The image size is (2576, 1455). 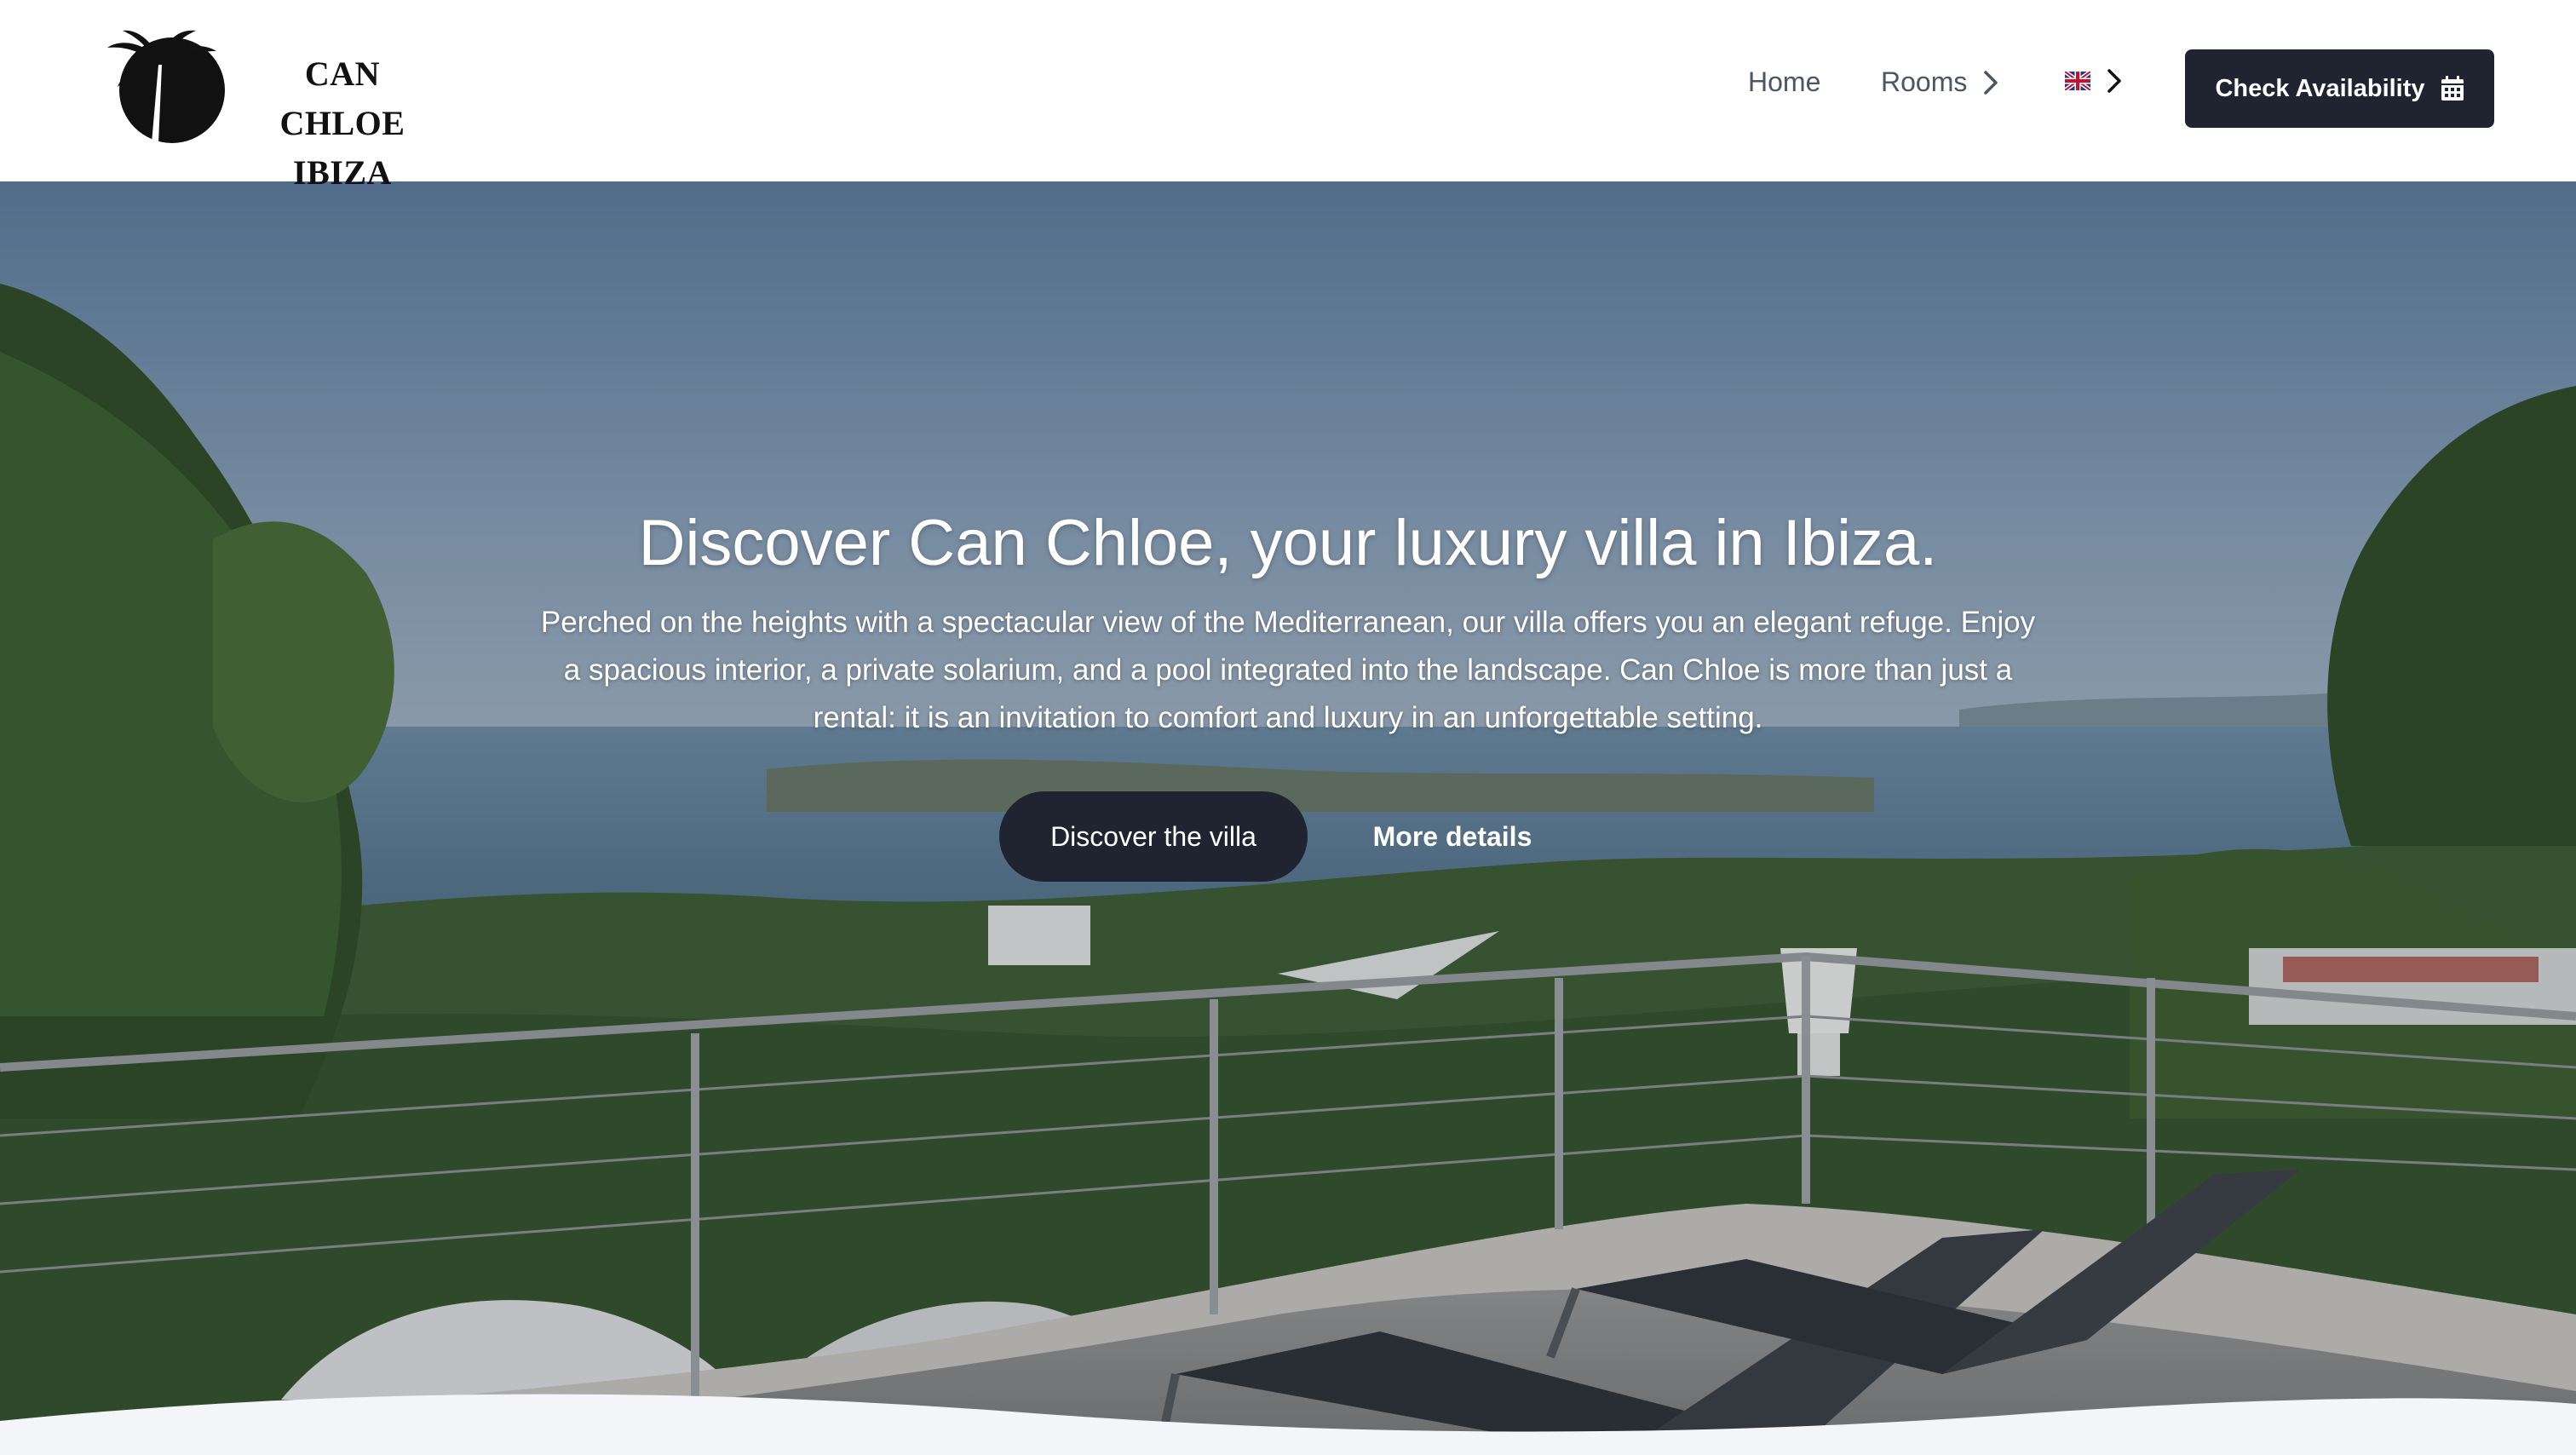 I want to click on uk-flag-icon, so click(x=2077, y=81).